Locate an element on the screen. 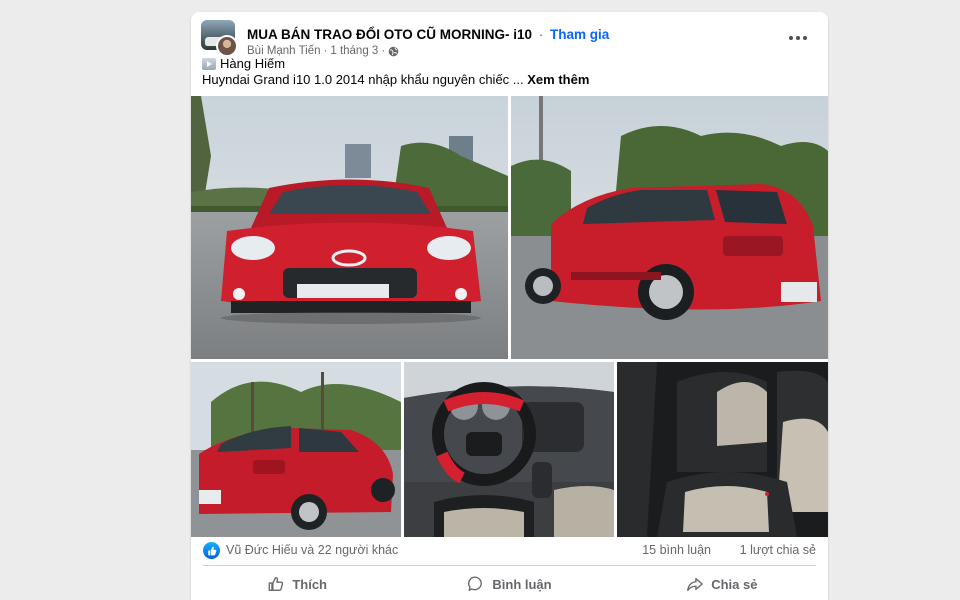 Image resolution: width=960 pixels, height=600 pixels. tag-line: Hàng Hiếm is located at coordinates (395, 64).